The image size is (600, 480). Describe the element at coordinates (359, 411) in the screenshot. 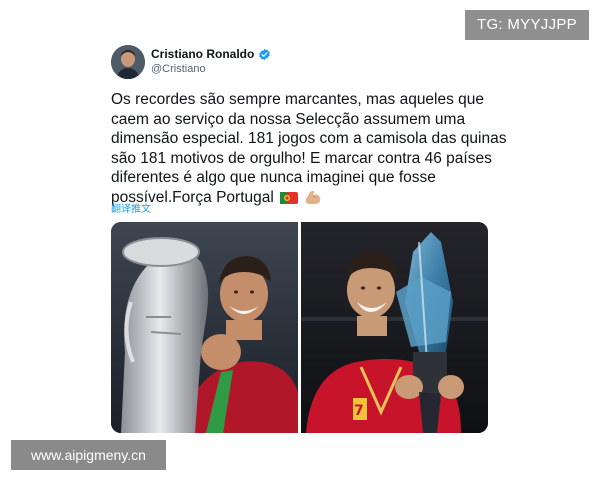

I see `svg-text: 7` at that location.